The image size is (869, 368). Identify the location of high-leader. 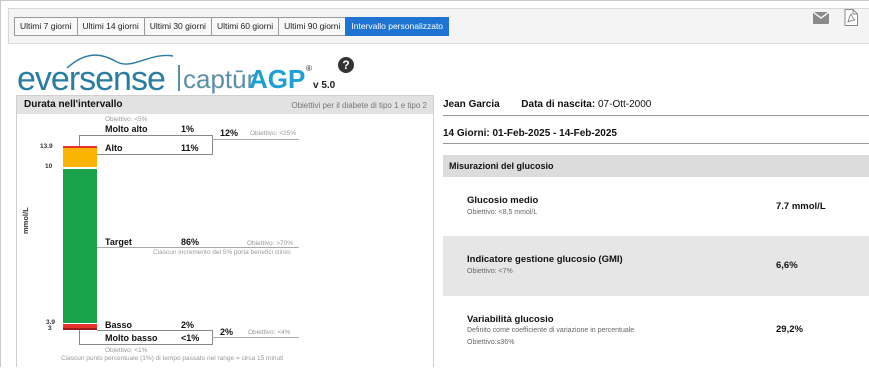
(101, 154).